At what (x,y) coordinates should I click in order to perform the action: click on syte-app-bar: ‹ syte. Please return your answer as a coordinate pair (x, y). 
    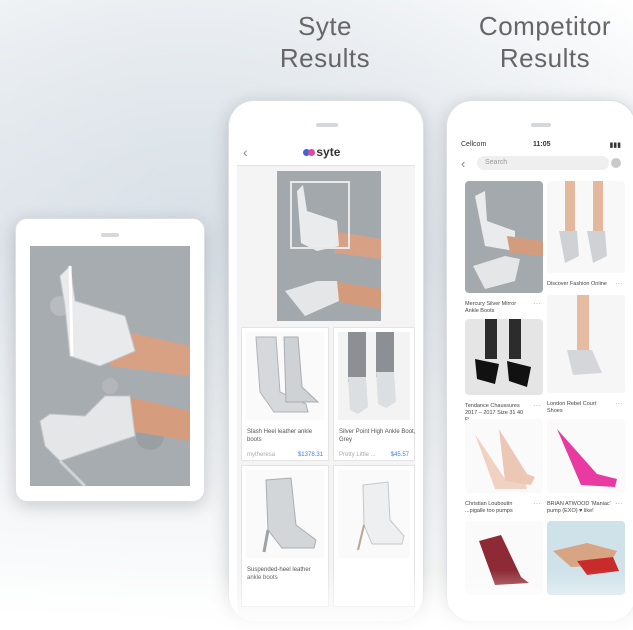
    Looking at the image, I should click on (326, 153).